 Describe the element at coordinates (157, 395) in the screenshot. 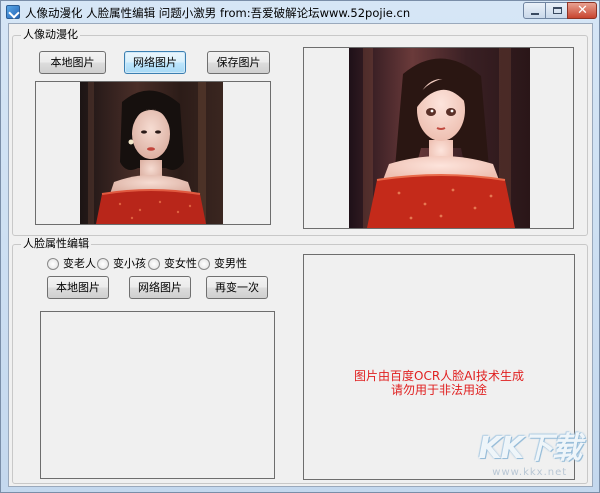

I see `face-source-frame` at that location.